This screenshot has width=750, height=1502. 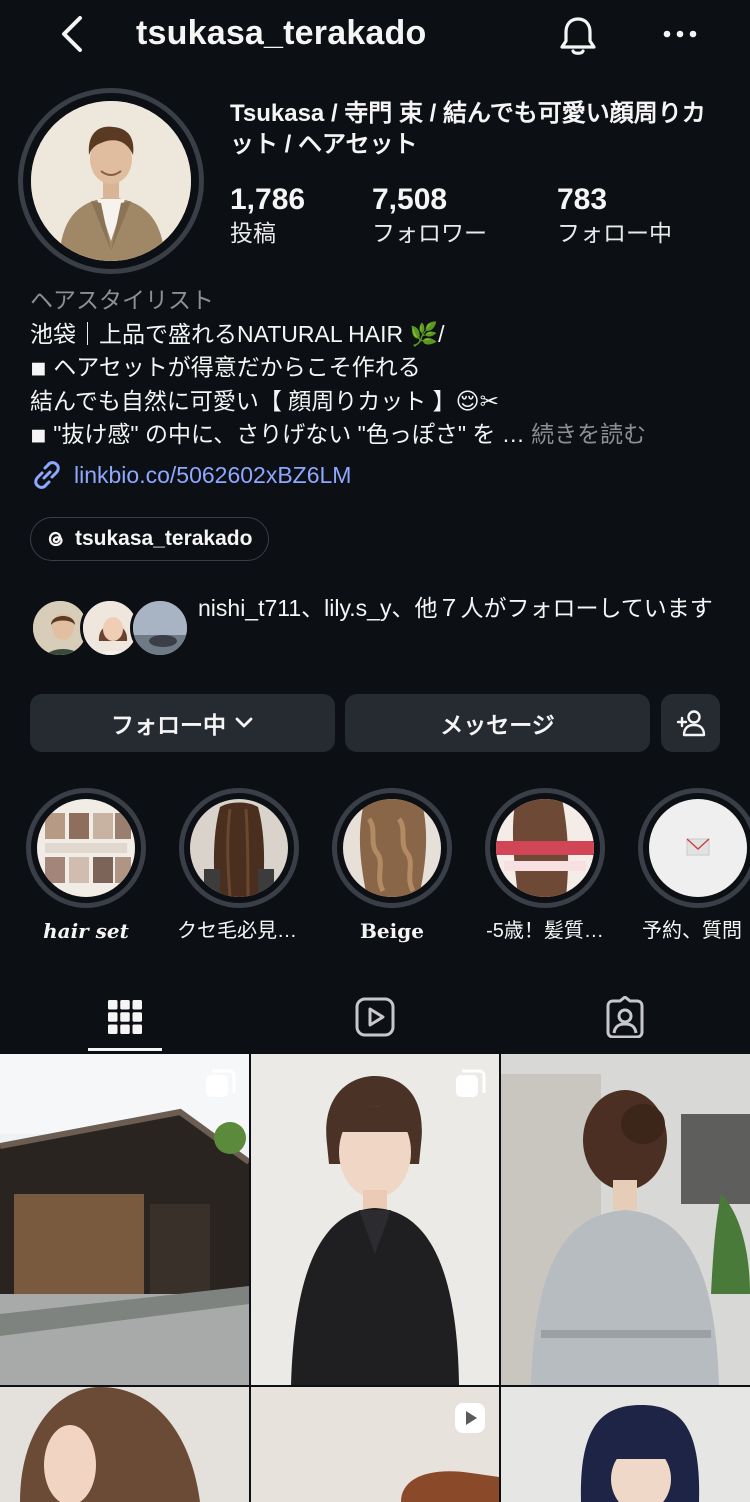 What do you see at coordinates (455, 608) in the screenshot?
I see `mutual-followers-text: nishi_t711、lily.s_y、他７人がフォローしています` at bounding box center [455, 608].